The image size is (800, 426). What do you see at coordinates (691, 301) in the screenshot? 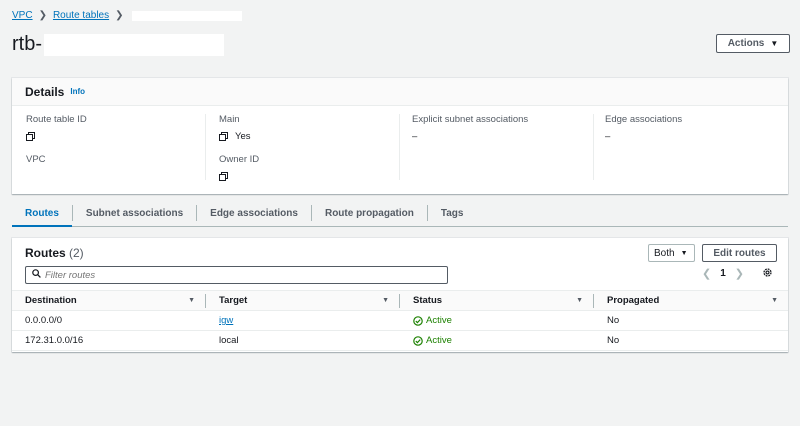
I see `column-header-propagated: Propagated ▼` at bounding box center [691, 301].